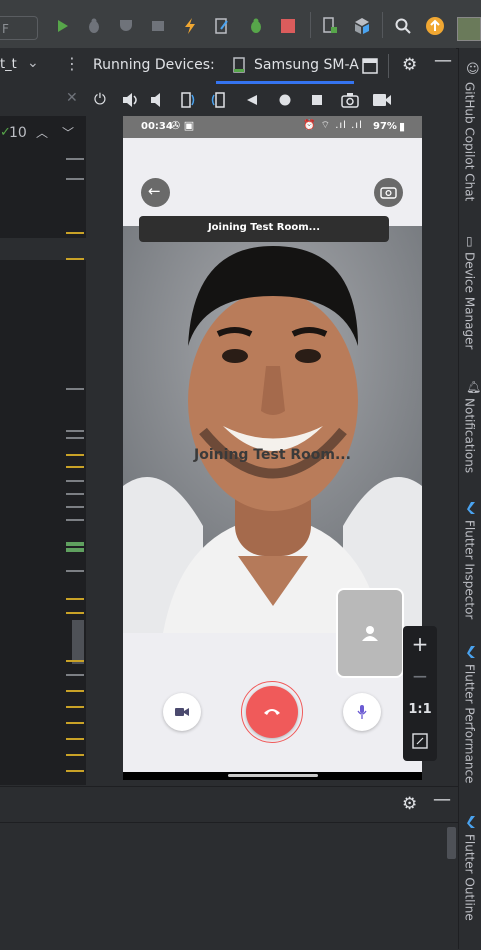 The width and height of the screenshot is (481, 950). What do you see at coordinates (469, 889) in the screenshot?
I see `tab-flutter-outline: Flutter Outline` at bounding box center [469, 889].